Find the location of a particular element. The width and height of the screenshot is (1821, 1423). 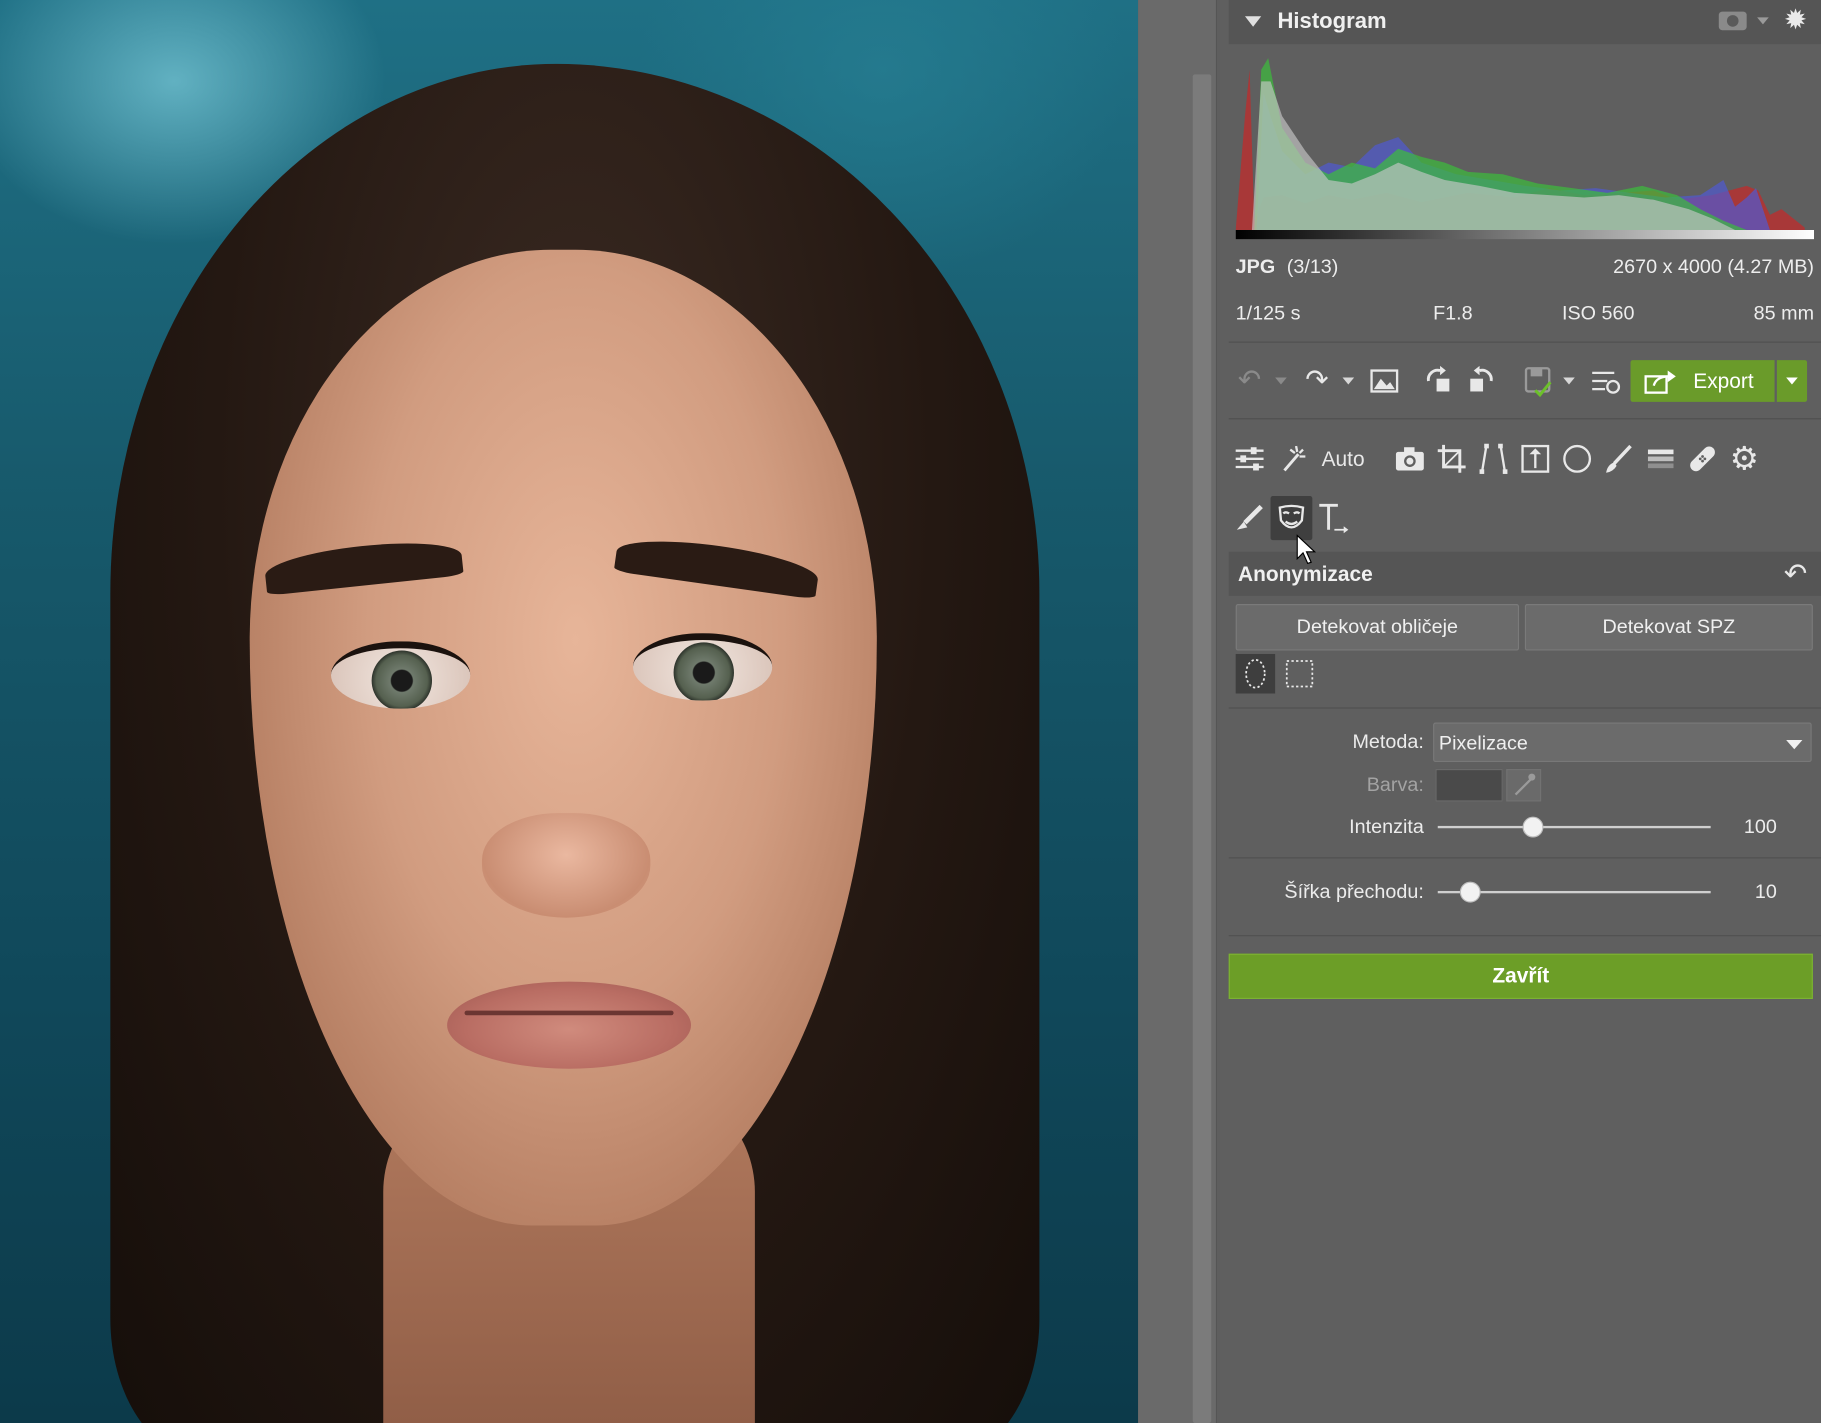

exif-shutter: 1/125 s is located at coordinates (1268, 313).